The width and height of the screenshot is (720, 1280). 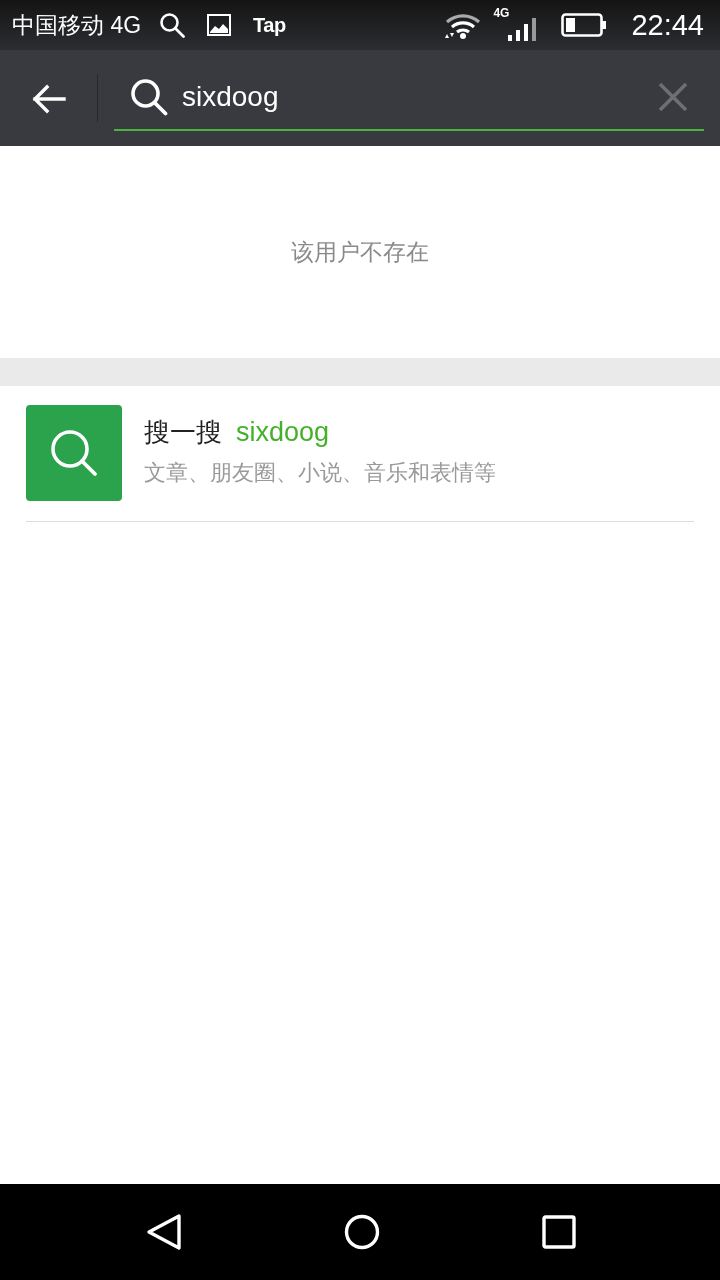 I want to click on home-circle-icon, so click(x=362, y=1232).